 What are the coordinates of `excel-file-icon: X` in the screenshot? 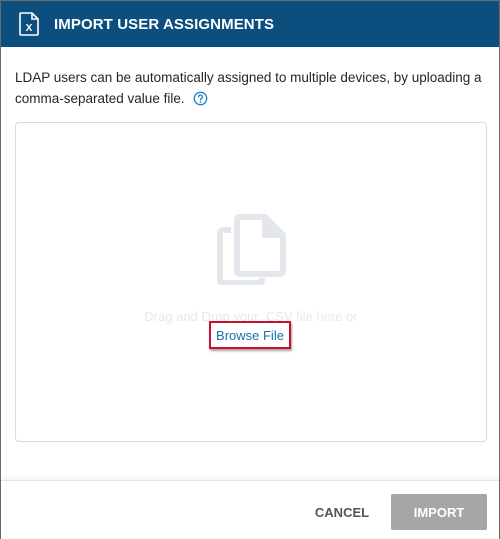 It's located at (29, 24).